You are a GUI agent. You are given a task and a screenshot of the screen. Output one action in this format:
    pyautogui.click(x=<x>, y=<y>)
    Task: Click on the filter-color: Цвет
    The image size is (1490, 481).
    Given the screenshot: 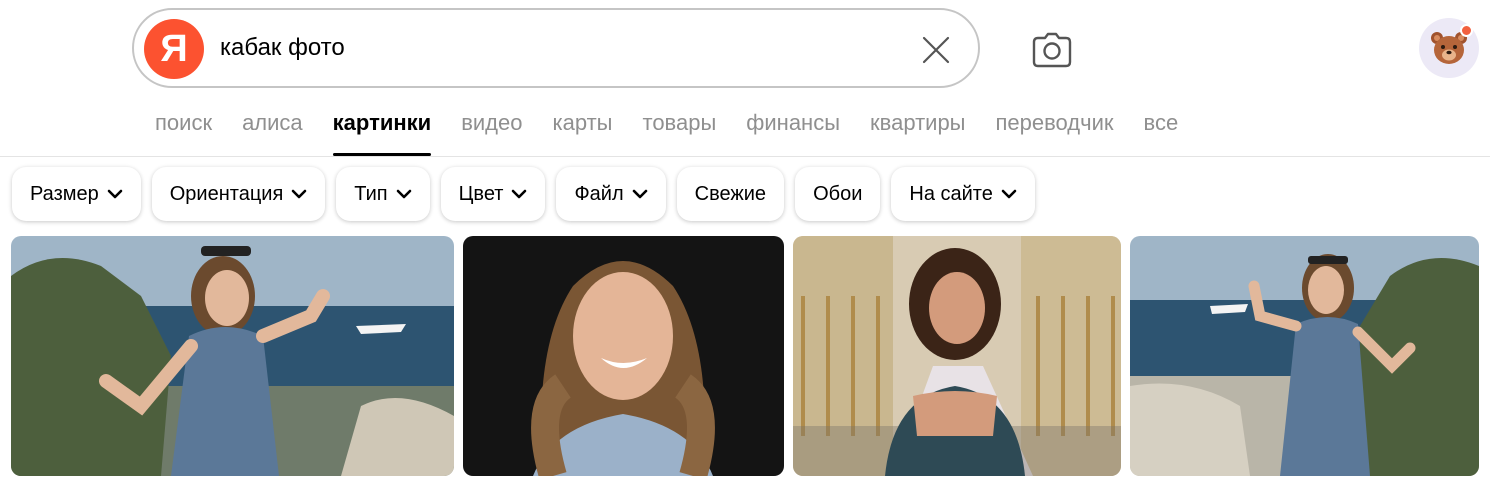 What is the action you would take?
    pyautogui.click(x=493, y=194)
    